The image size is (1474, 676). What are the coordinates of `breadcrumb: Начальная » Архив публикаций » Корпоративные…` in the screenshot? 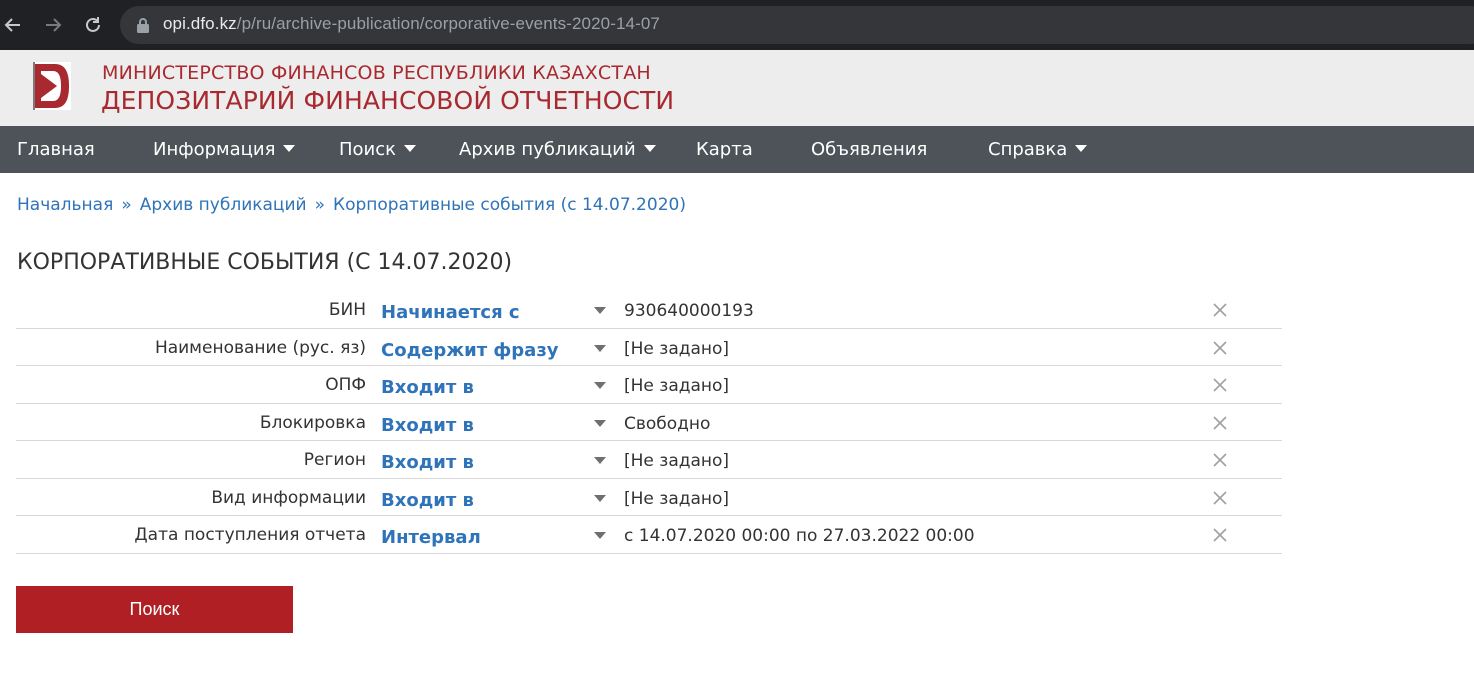 It's located at (351, 205).